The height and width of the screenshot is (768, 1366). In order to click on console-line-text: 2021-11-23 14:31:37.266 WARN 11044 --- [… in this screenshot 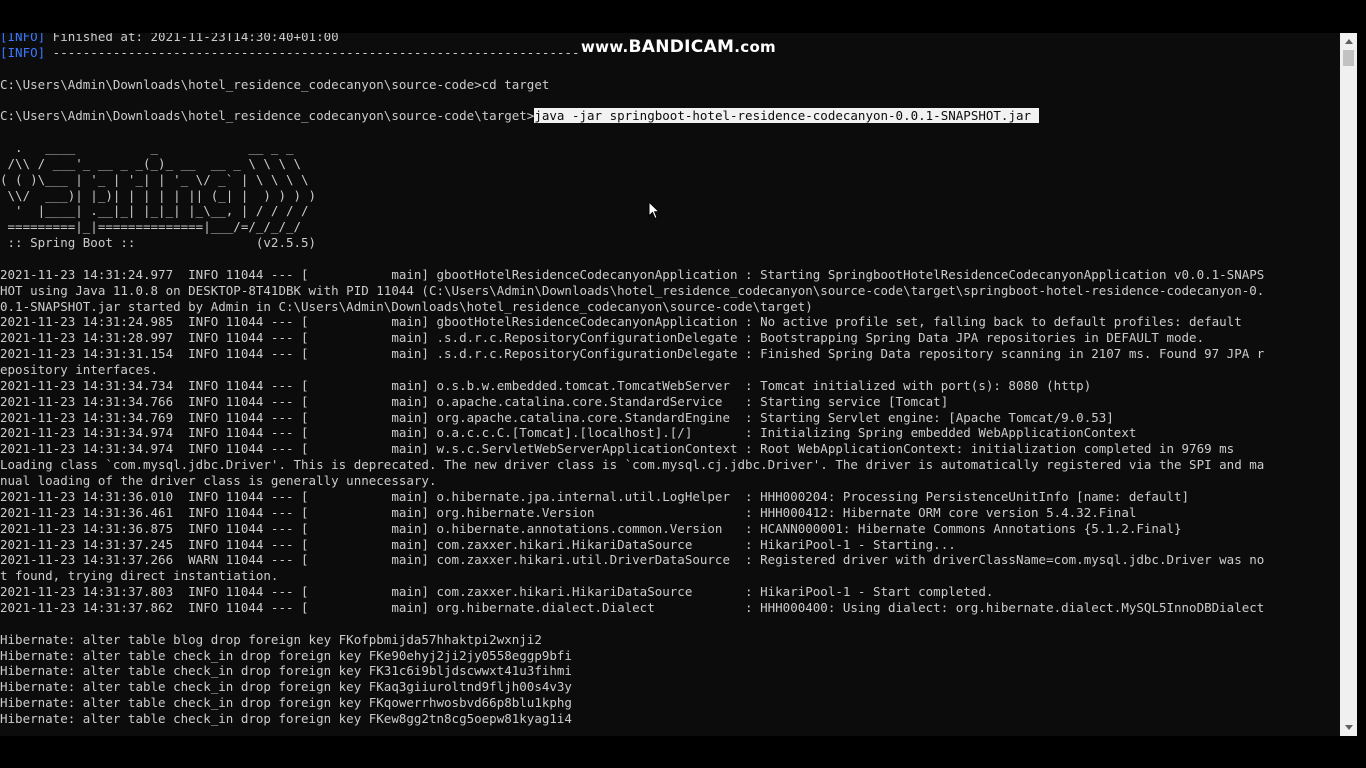, I will do `click(632, 560)`.